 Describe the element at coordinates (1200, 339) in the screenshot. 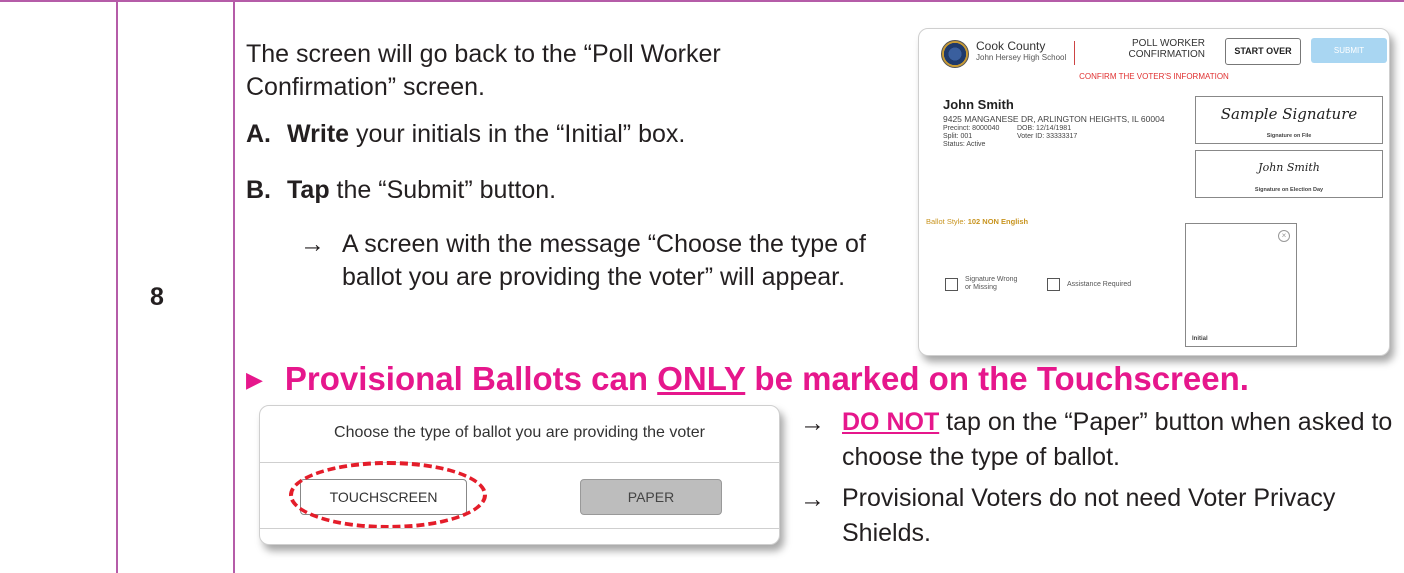

I see `initial-label: Initial` at that location.